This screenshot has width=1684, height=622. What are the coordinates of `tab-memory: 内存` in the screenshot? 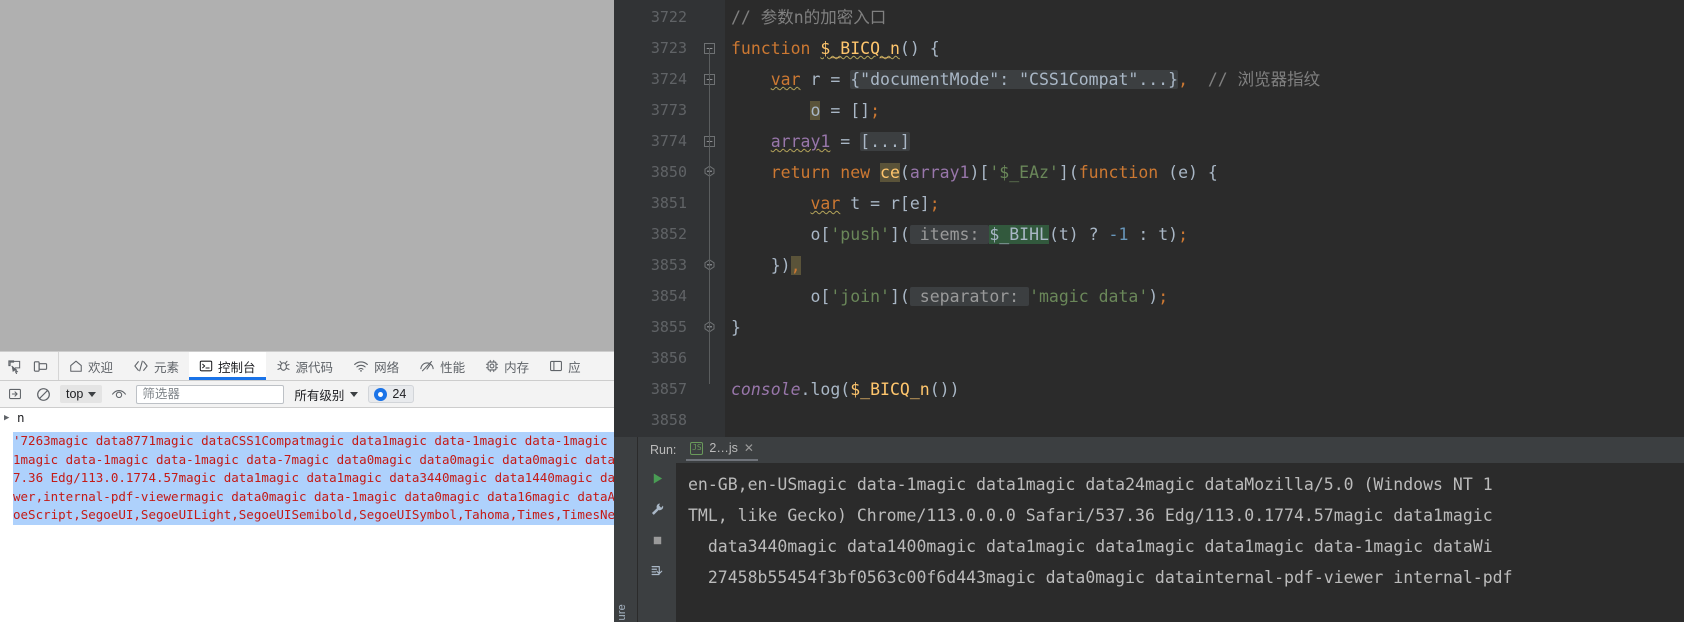 It's located at (507, 366).